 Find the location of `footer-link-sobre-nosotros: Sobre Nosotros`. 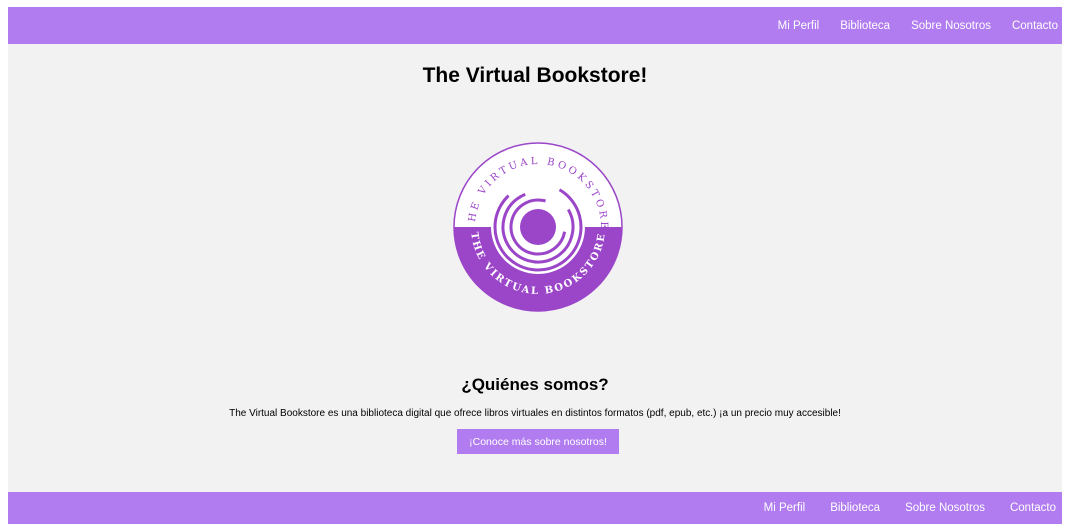

footer-link-sobre-nosotros: Sobre Nosotros is located at coordinates (945, 508).